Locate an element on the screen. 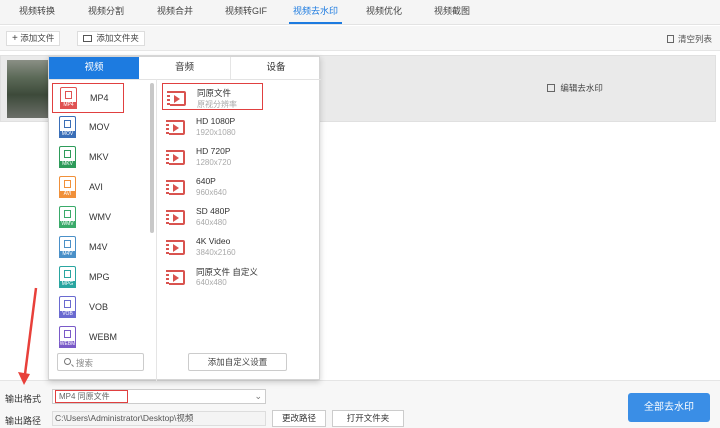 The image size is (720, 428). file-format-icon: MOV is located at coordinates (67, 127).